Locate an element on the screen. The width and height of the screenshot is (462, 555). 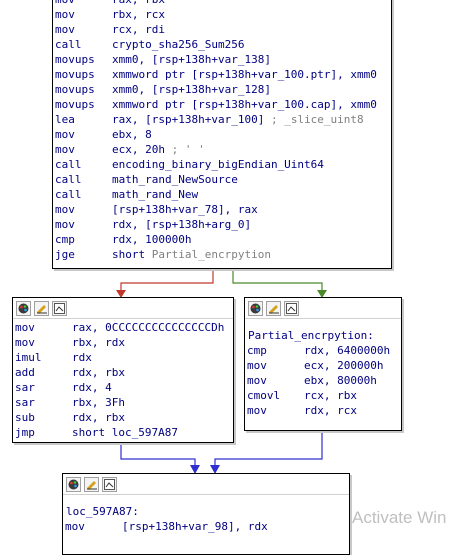
operands: math_rand_NewSource is located at coordinates (175, 179).